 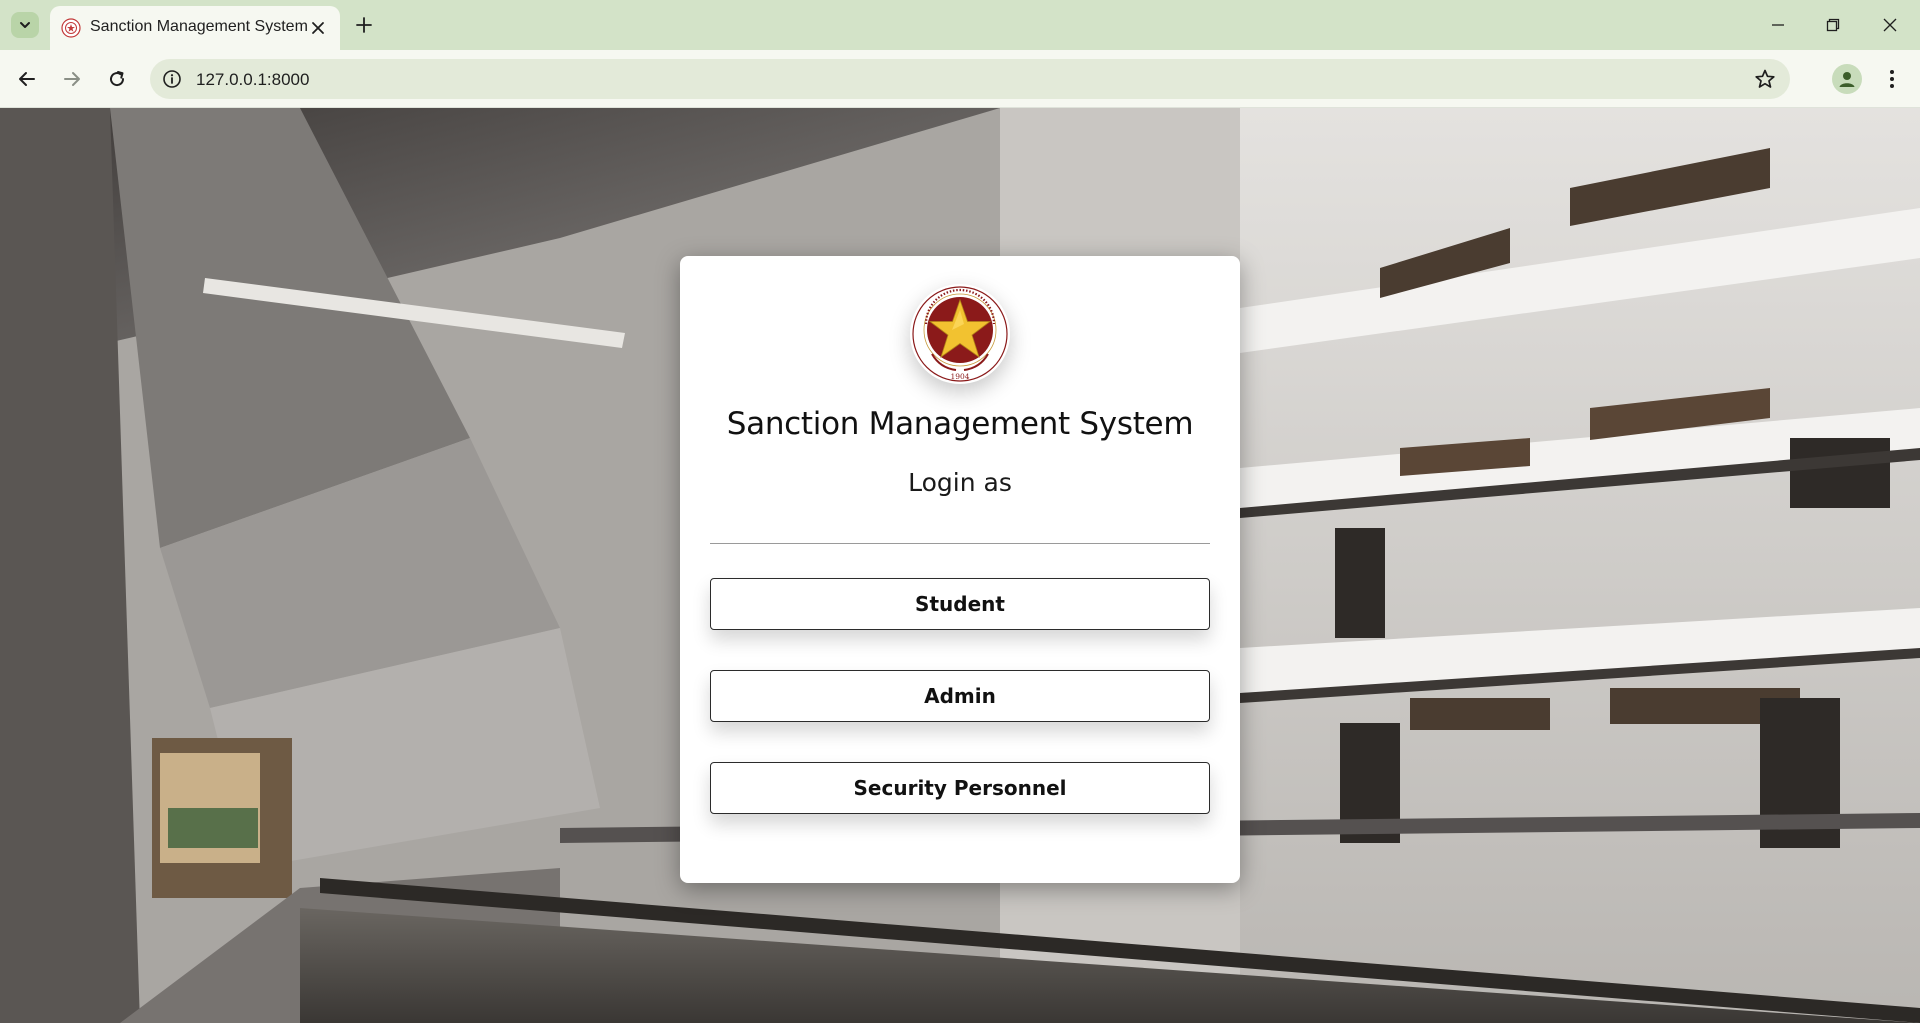 I want to click on url-text: 127.0.0.1:8000, so click(x=252, y=80).